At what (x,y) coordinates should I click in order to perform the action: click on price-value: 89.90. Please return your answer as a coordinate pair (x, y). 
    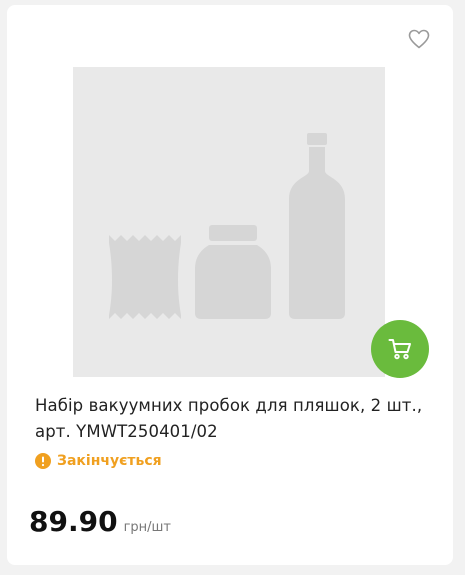
    Looking at the image, I should click on (73, 521).